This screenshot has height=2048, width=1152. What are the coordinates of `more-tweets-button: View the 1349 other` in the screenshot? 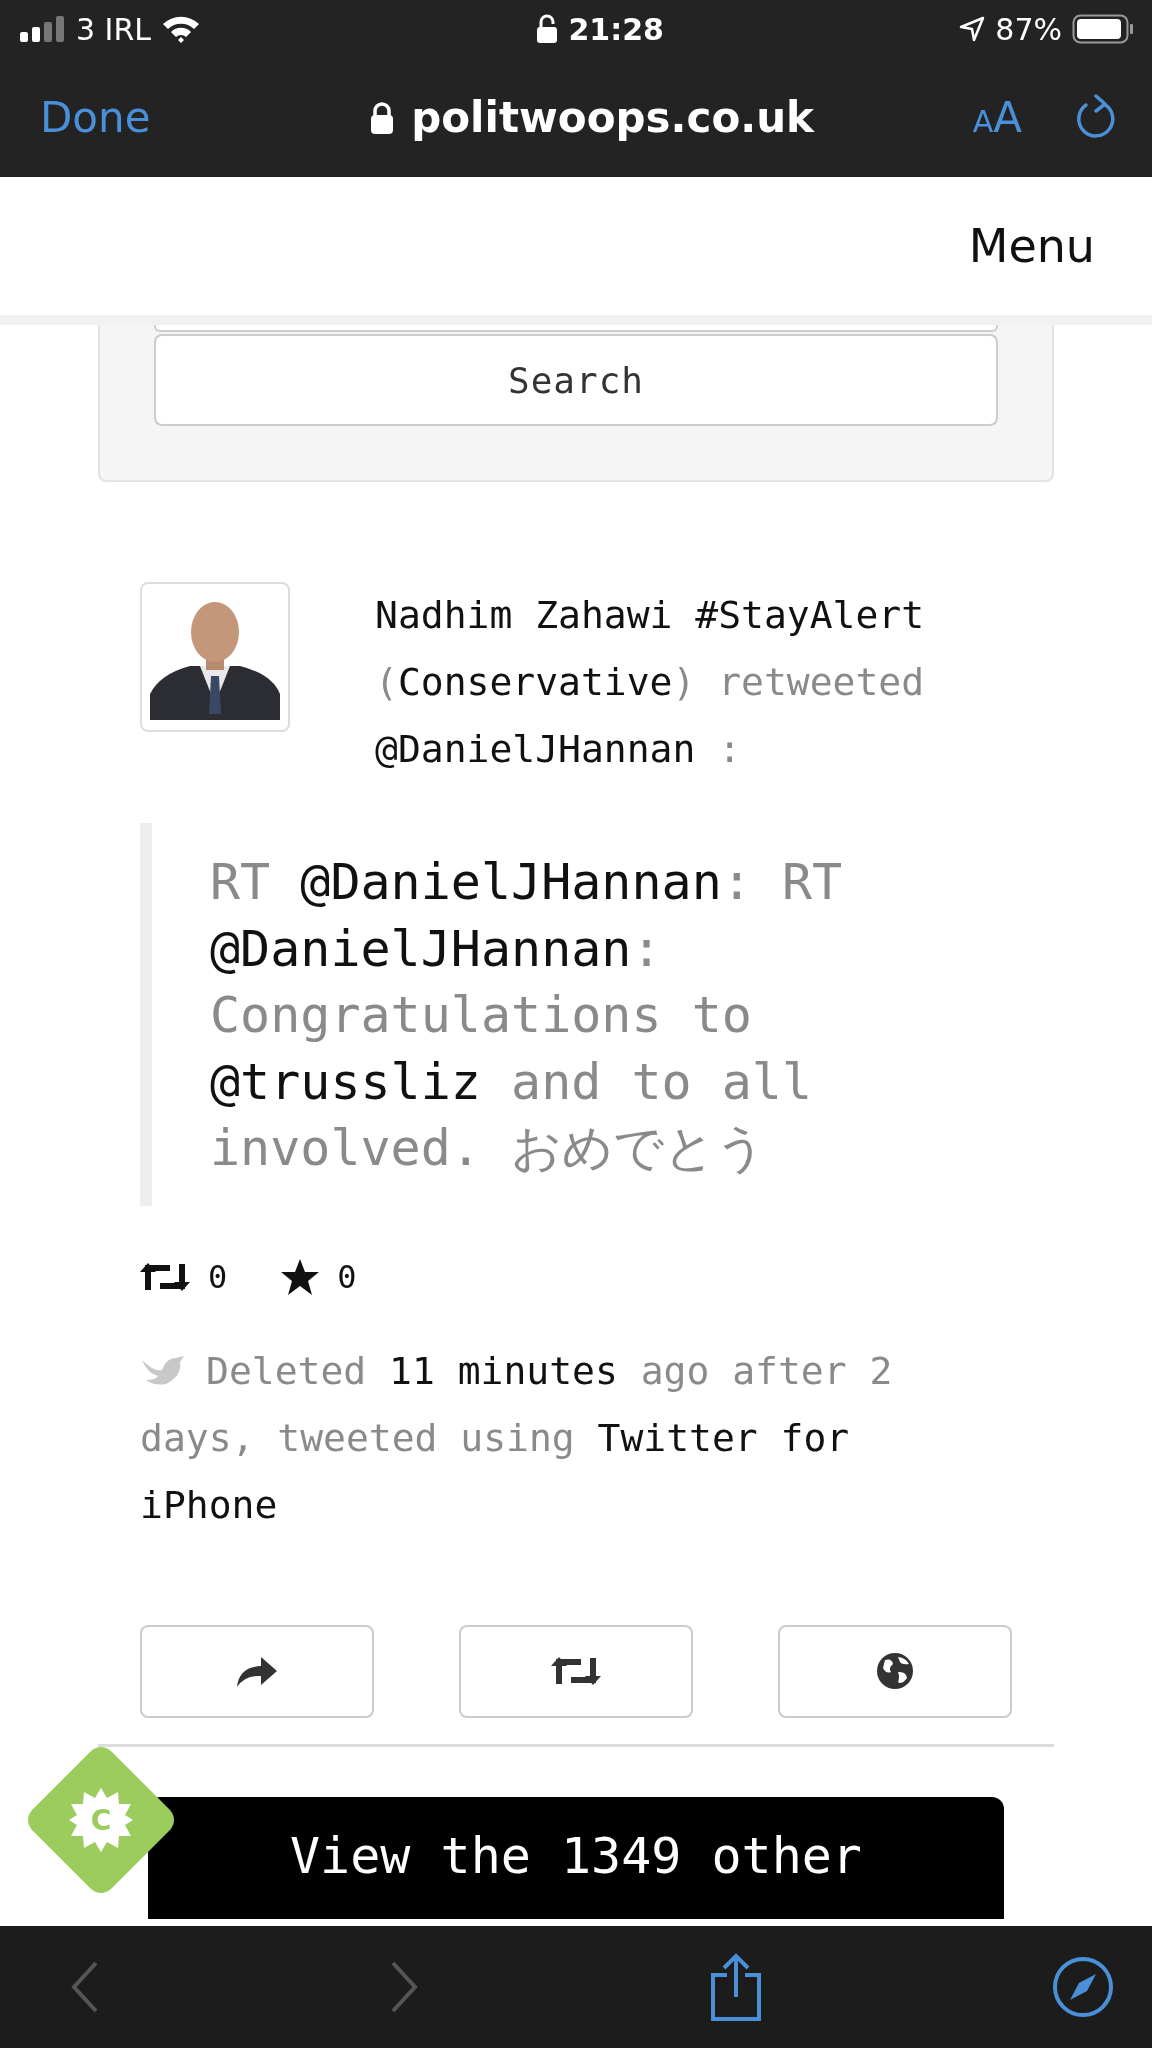 It's located at (576, 1857).